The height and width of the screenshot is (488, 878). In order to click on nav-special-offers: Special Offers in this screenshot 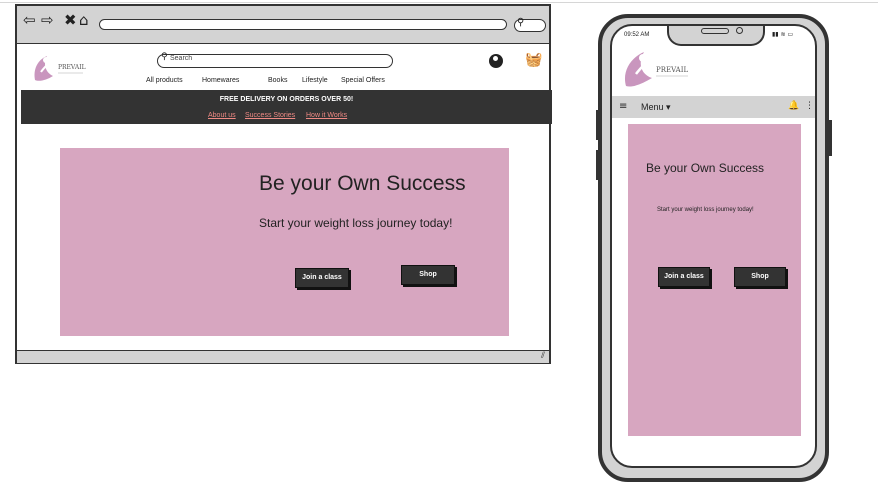, I will do `click(363, 80)`.